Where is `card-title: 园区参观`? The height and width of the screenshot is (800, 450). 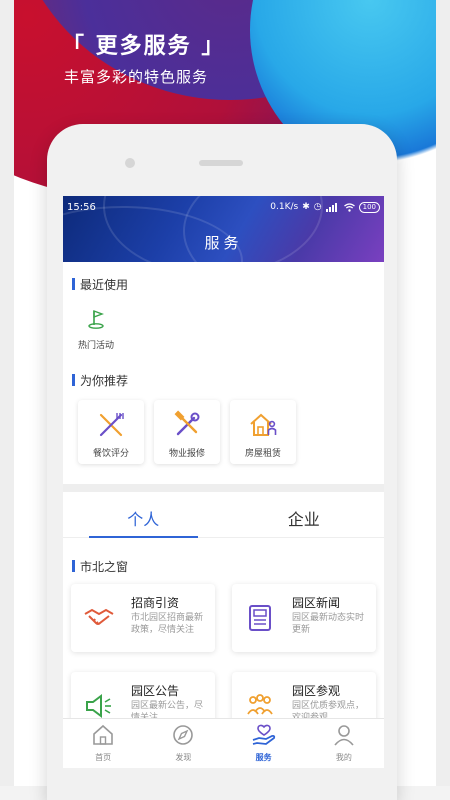
card-title: 园区参观 is located at coordinates (316, 691).